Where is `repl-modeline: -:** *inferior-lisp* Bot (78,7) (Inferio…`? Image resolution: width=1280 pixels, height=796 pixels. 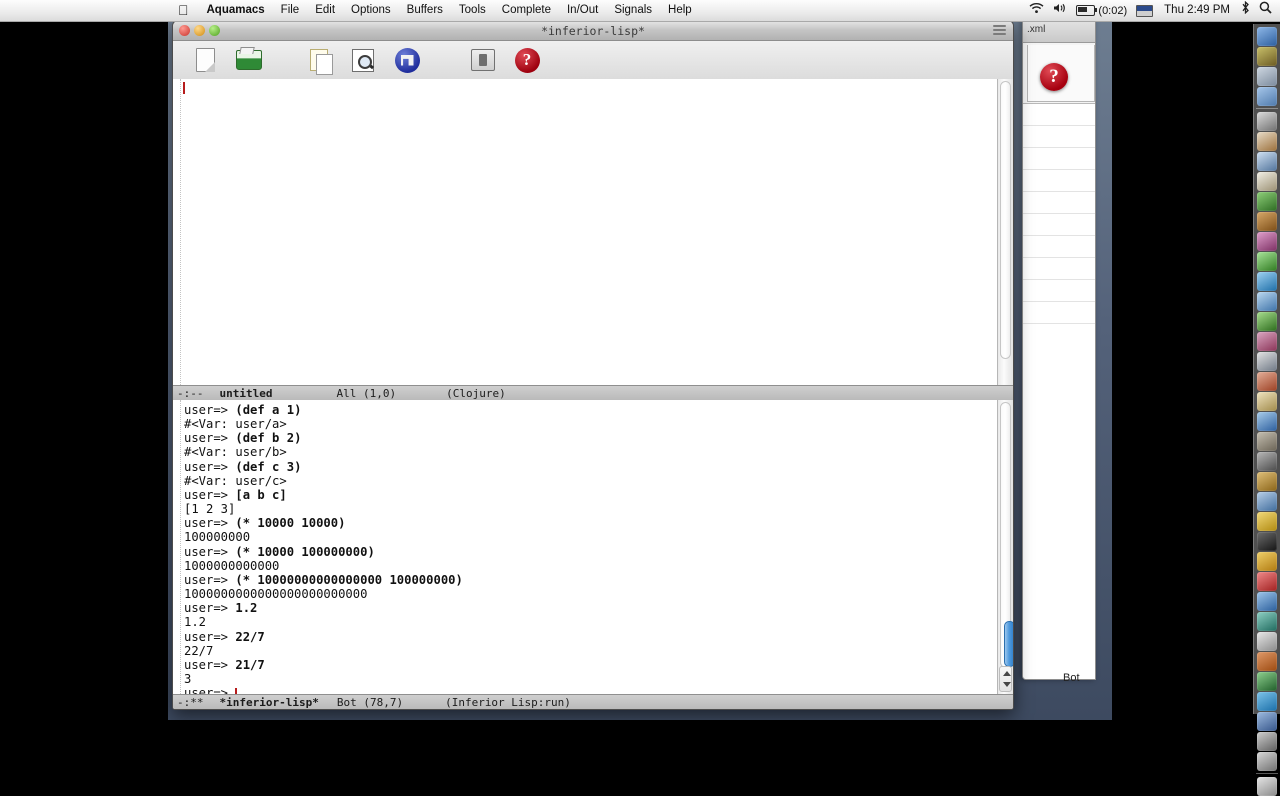
repl-modeline: -:** *inferior-lisp* Bot (78,7) (Inferio… is located at coordinates (593, 701).